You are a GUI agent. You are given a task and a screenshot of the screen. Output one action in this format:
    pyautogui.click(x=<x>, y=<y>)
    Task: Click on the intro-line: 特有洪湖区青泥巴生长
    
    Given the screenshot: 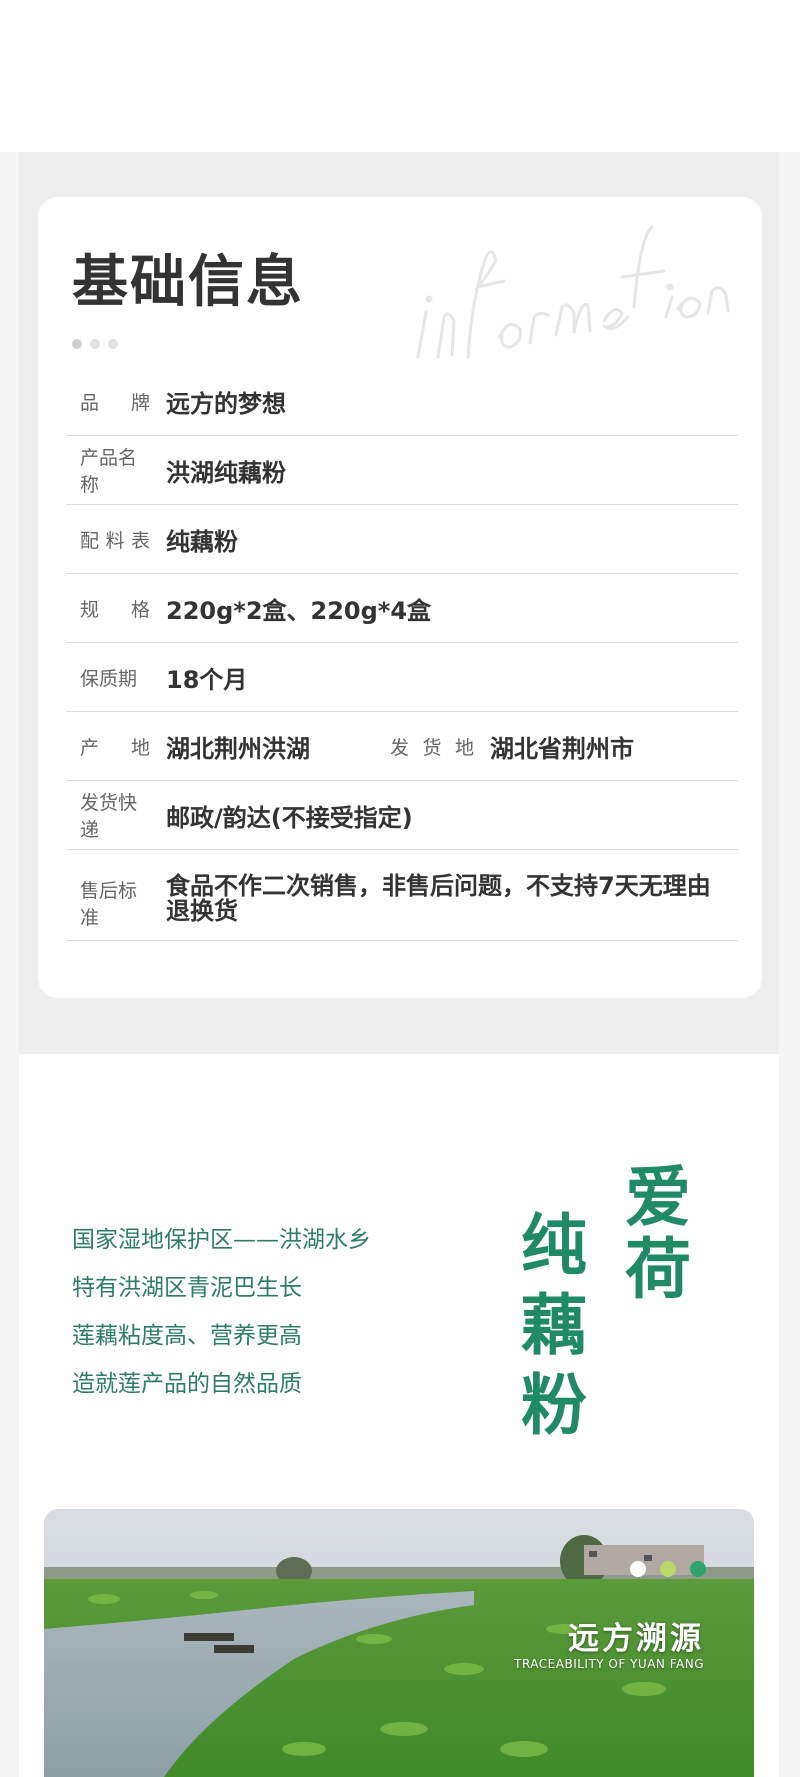 What is the action you would take?
    pyautogui.click(x=187, y=1288)
    